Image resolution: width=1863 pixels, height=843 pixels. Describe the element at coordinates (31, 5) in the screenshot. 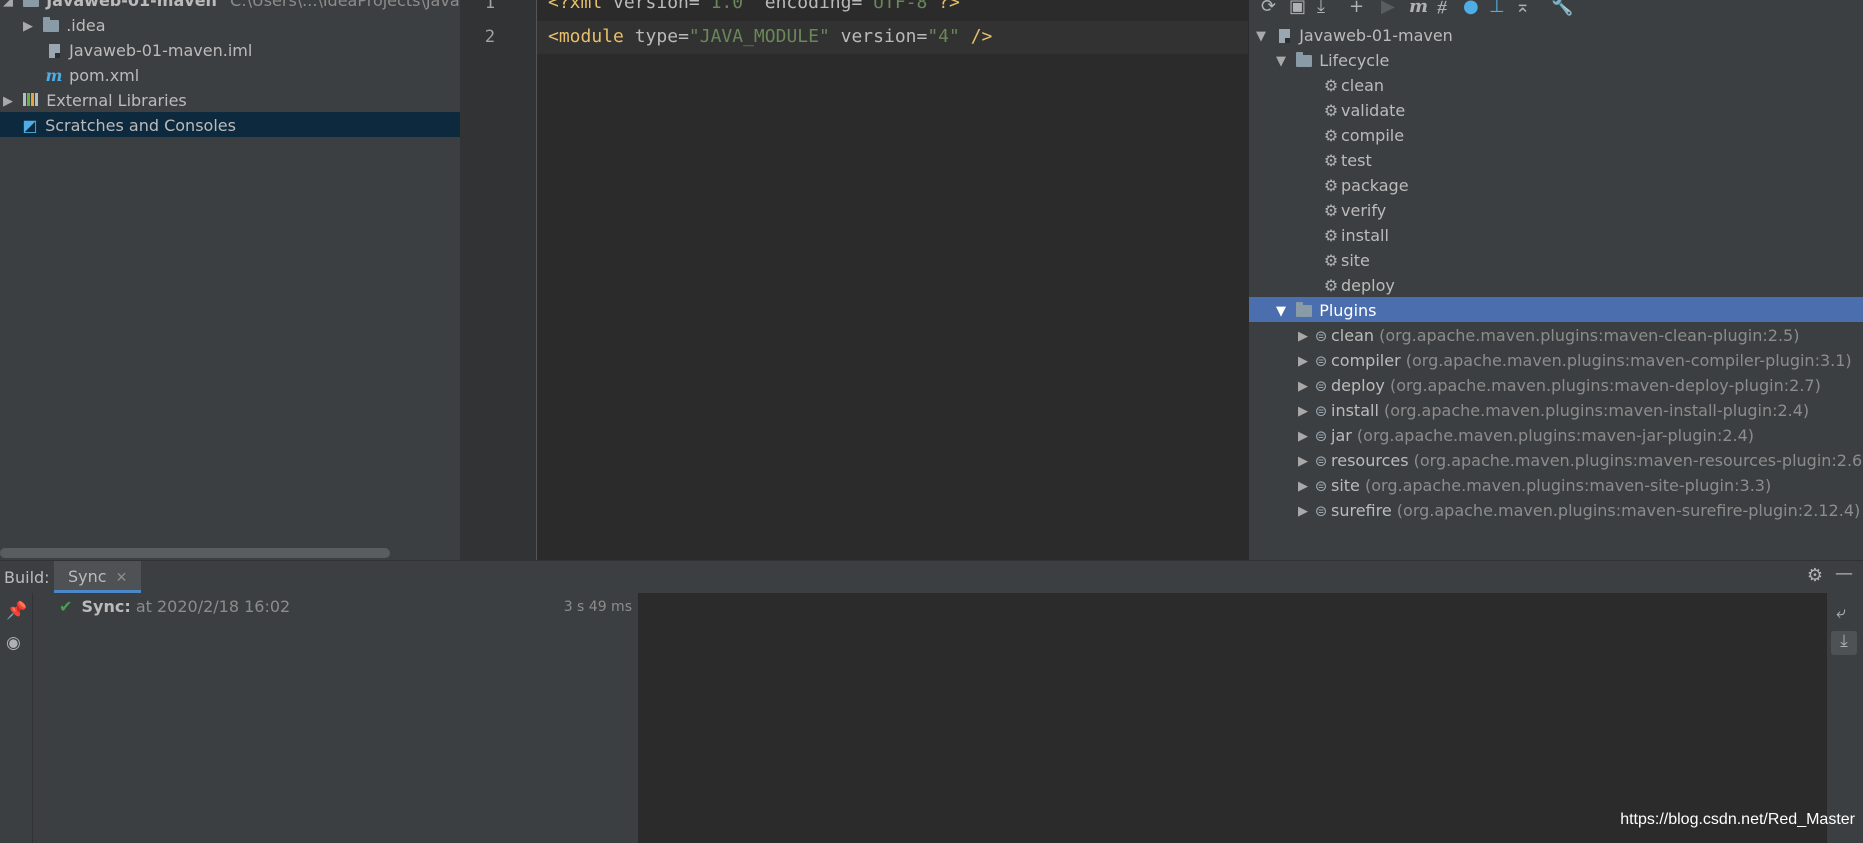

I see `module-folder-icon` at that location.